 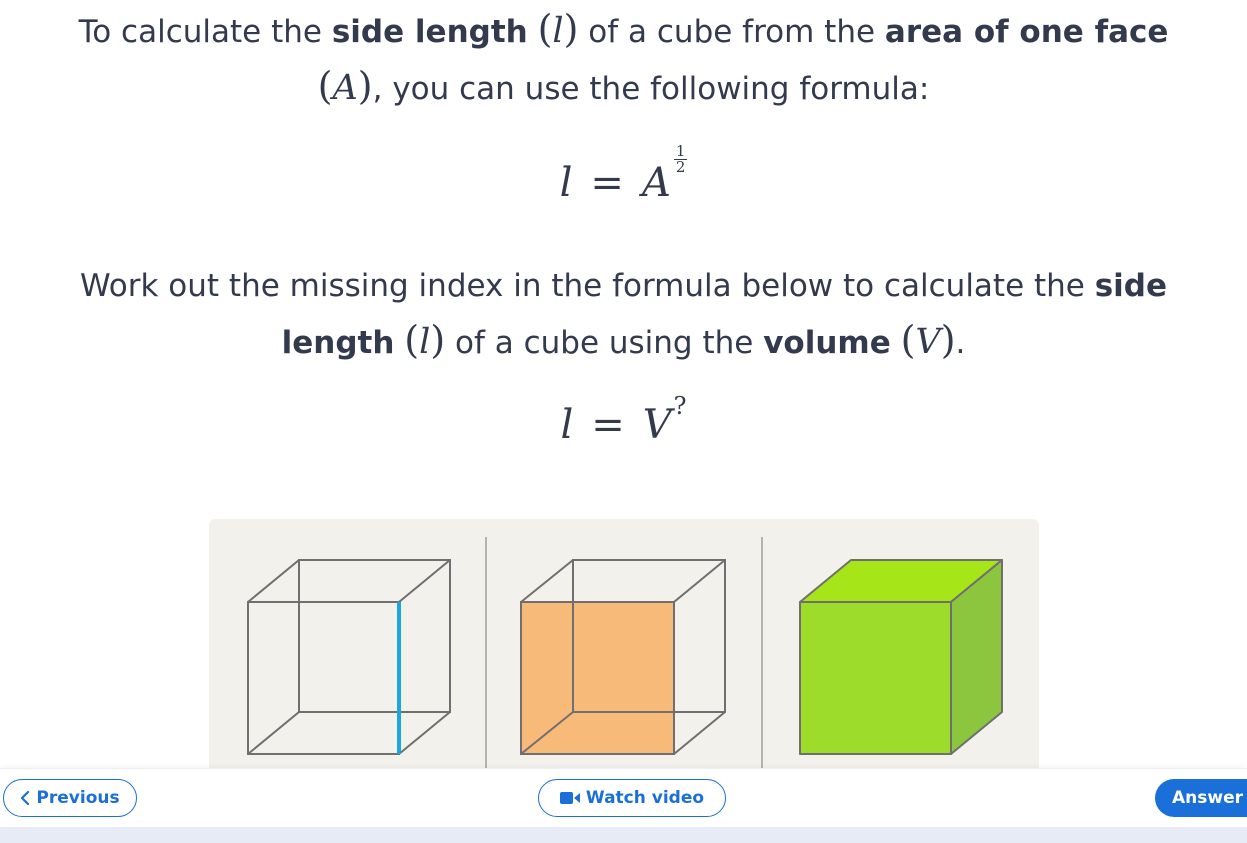 I want to click on formula2-equals: =, so click(x=608, y=425).